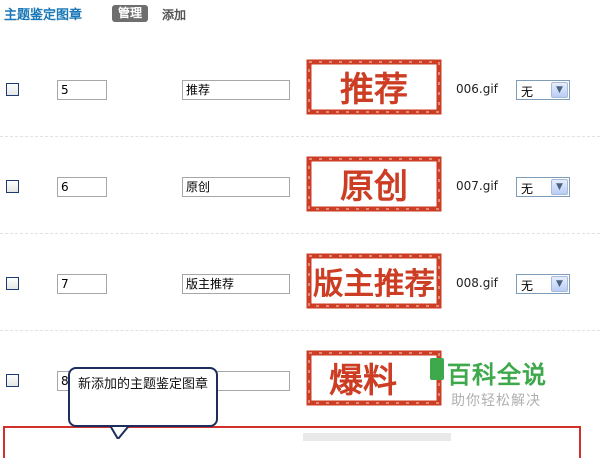 Image resolution: width=600 pixels, height=458 pixels. Describe the element at coordinates (437, 369) in the screenshot. I see `watermark-logo-icon` at that location.